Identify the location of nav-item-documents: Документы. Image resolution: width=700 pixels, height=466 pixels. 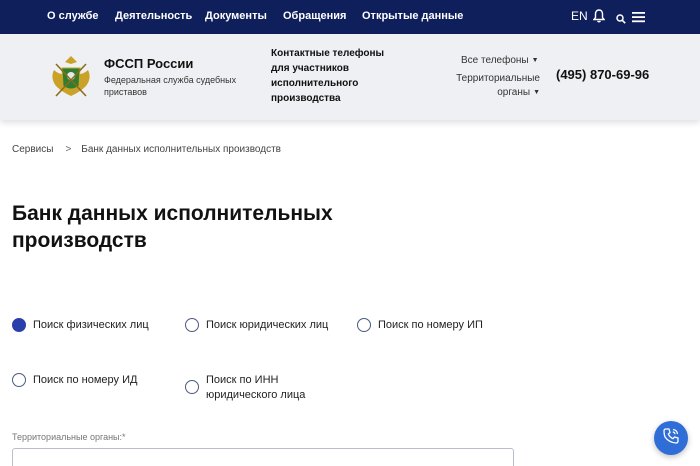
(236, 16).